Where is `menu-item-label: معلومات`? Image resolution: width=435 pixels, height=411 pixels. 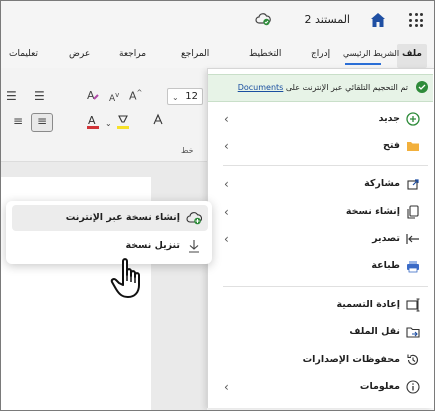 menu-item-label: معلومات is located at coordinates (379, 386).